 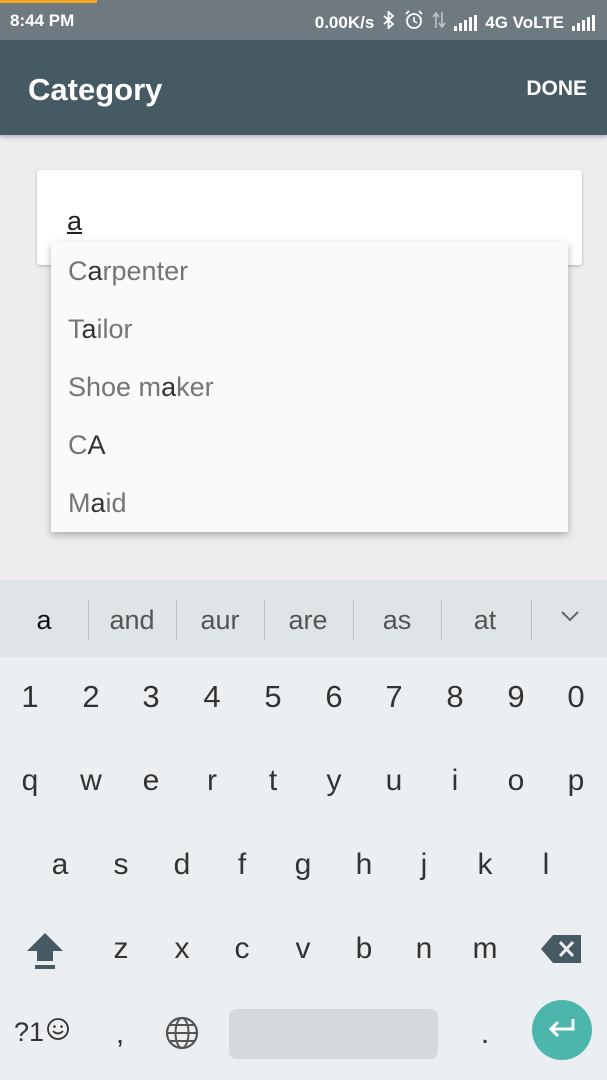 I want to click on key-w: w, so click(x=91, y=781).